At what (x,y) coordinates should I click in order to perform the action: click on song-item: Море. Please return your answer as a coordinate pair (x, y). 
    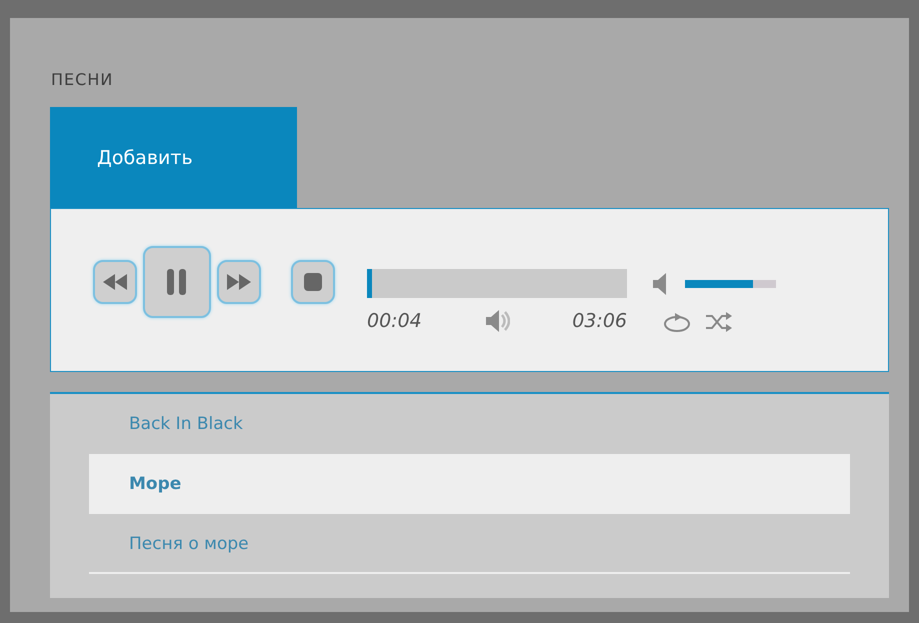
    Looking at the image, I should click on (469, 484).